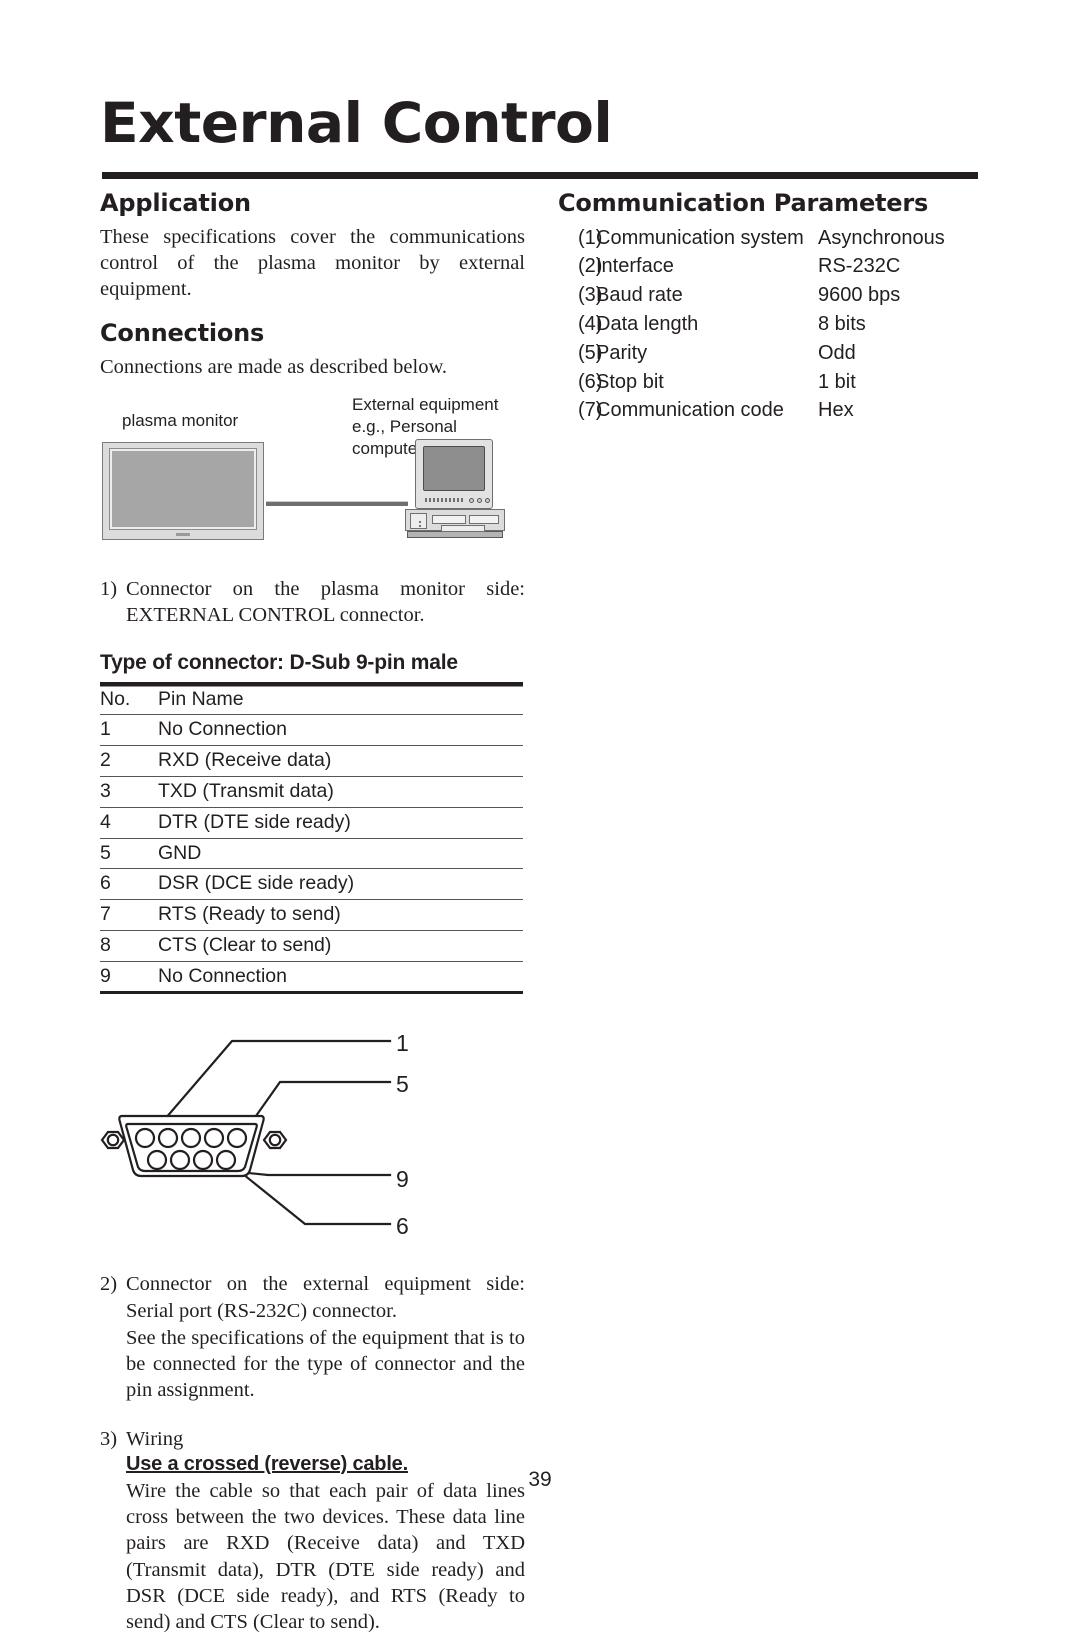  What do you see at coordinates (743, 203) in the screenshot?
I see `communication-parameters-heading: Communication Parameters` at bounding box center [743, 203].